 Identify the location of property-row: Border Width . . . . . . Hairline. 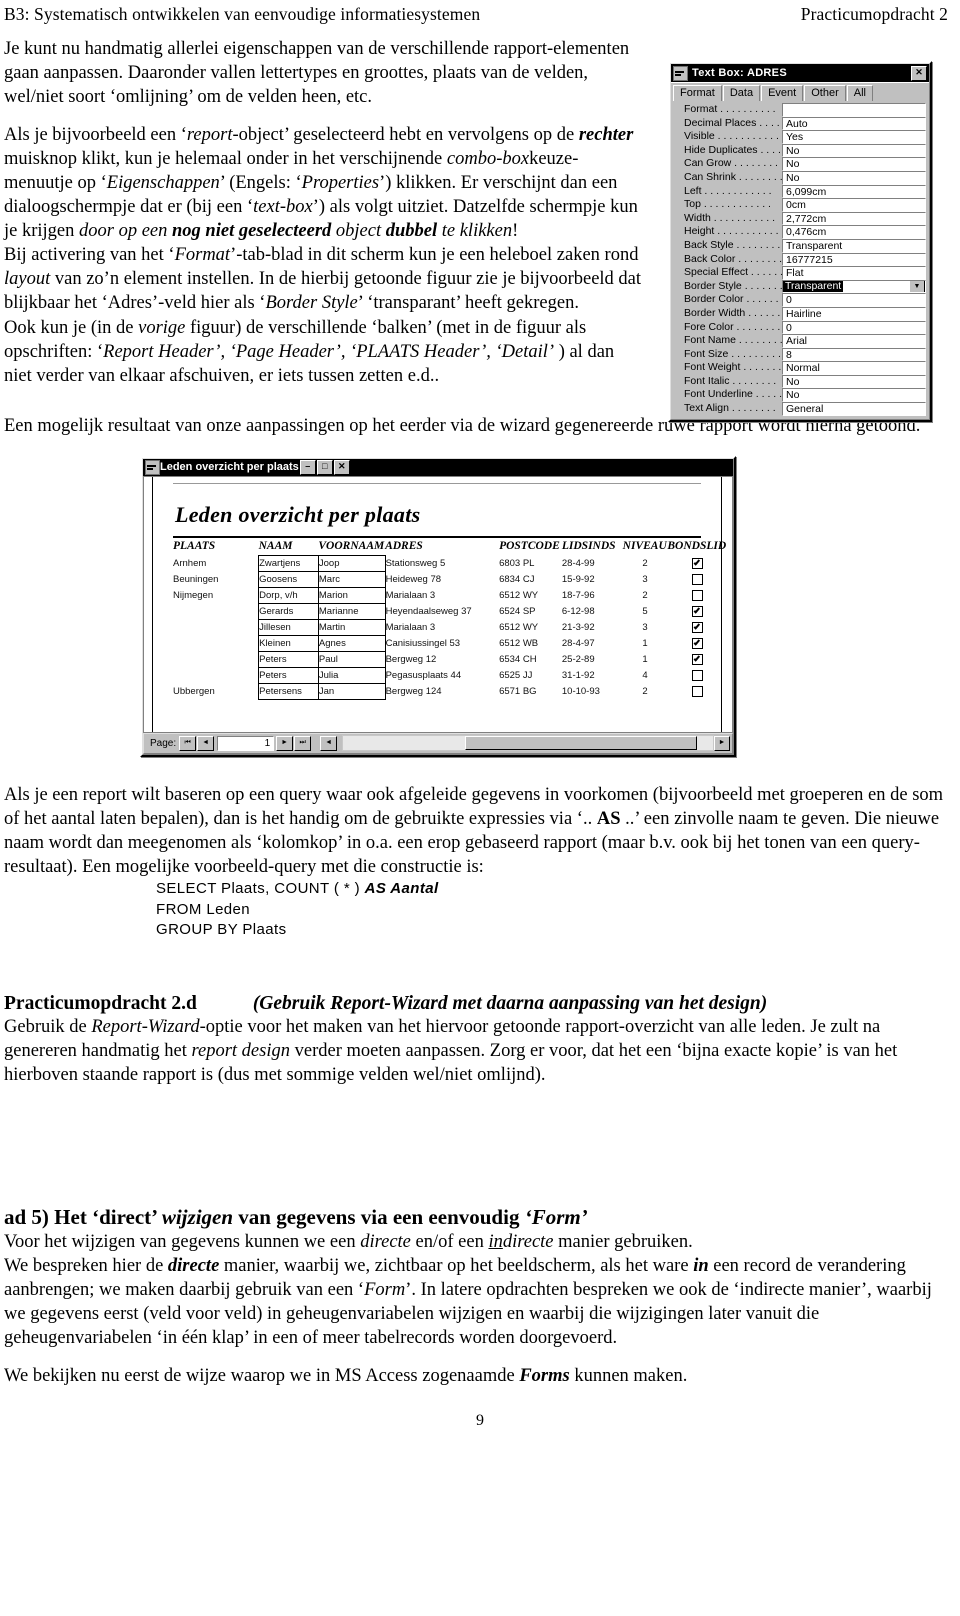
(800, 313).